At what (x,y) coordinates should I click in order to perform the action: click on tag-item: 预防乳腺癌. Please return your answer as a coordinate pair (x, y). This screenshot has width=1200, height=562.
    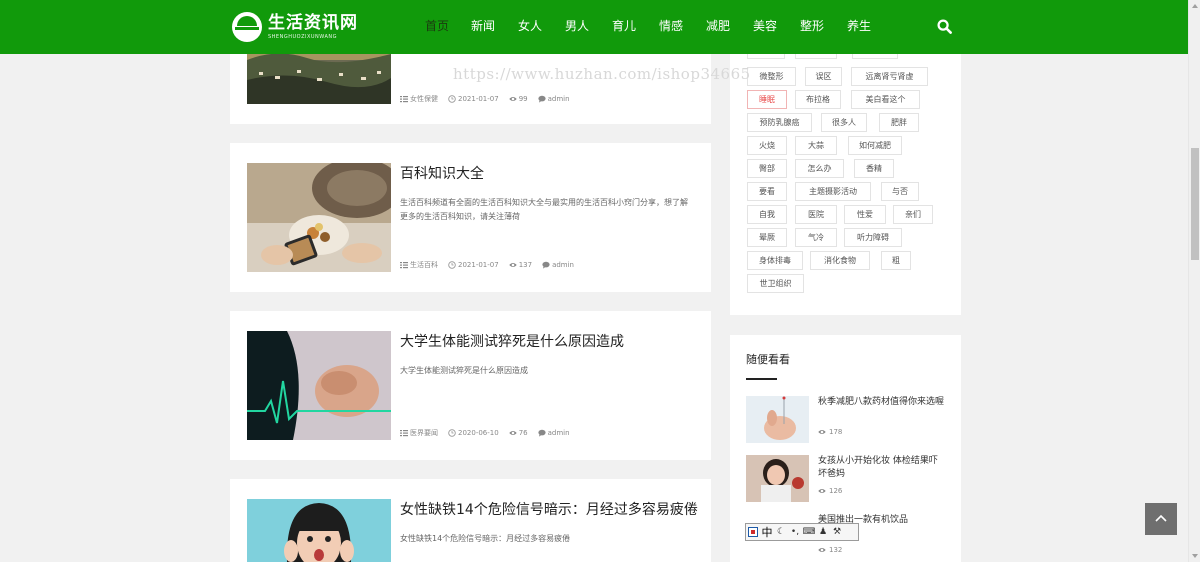
    Looking at the image, I should click on (779, 122).